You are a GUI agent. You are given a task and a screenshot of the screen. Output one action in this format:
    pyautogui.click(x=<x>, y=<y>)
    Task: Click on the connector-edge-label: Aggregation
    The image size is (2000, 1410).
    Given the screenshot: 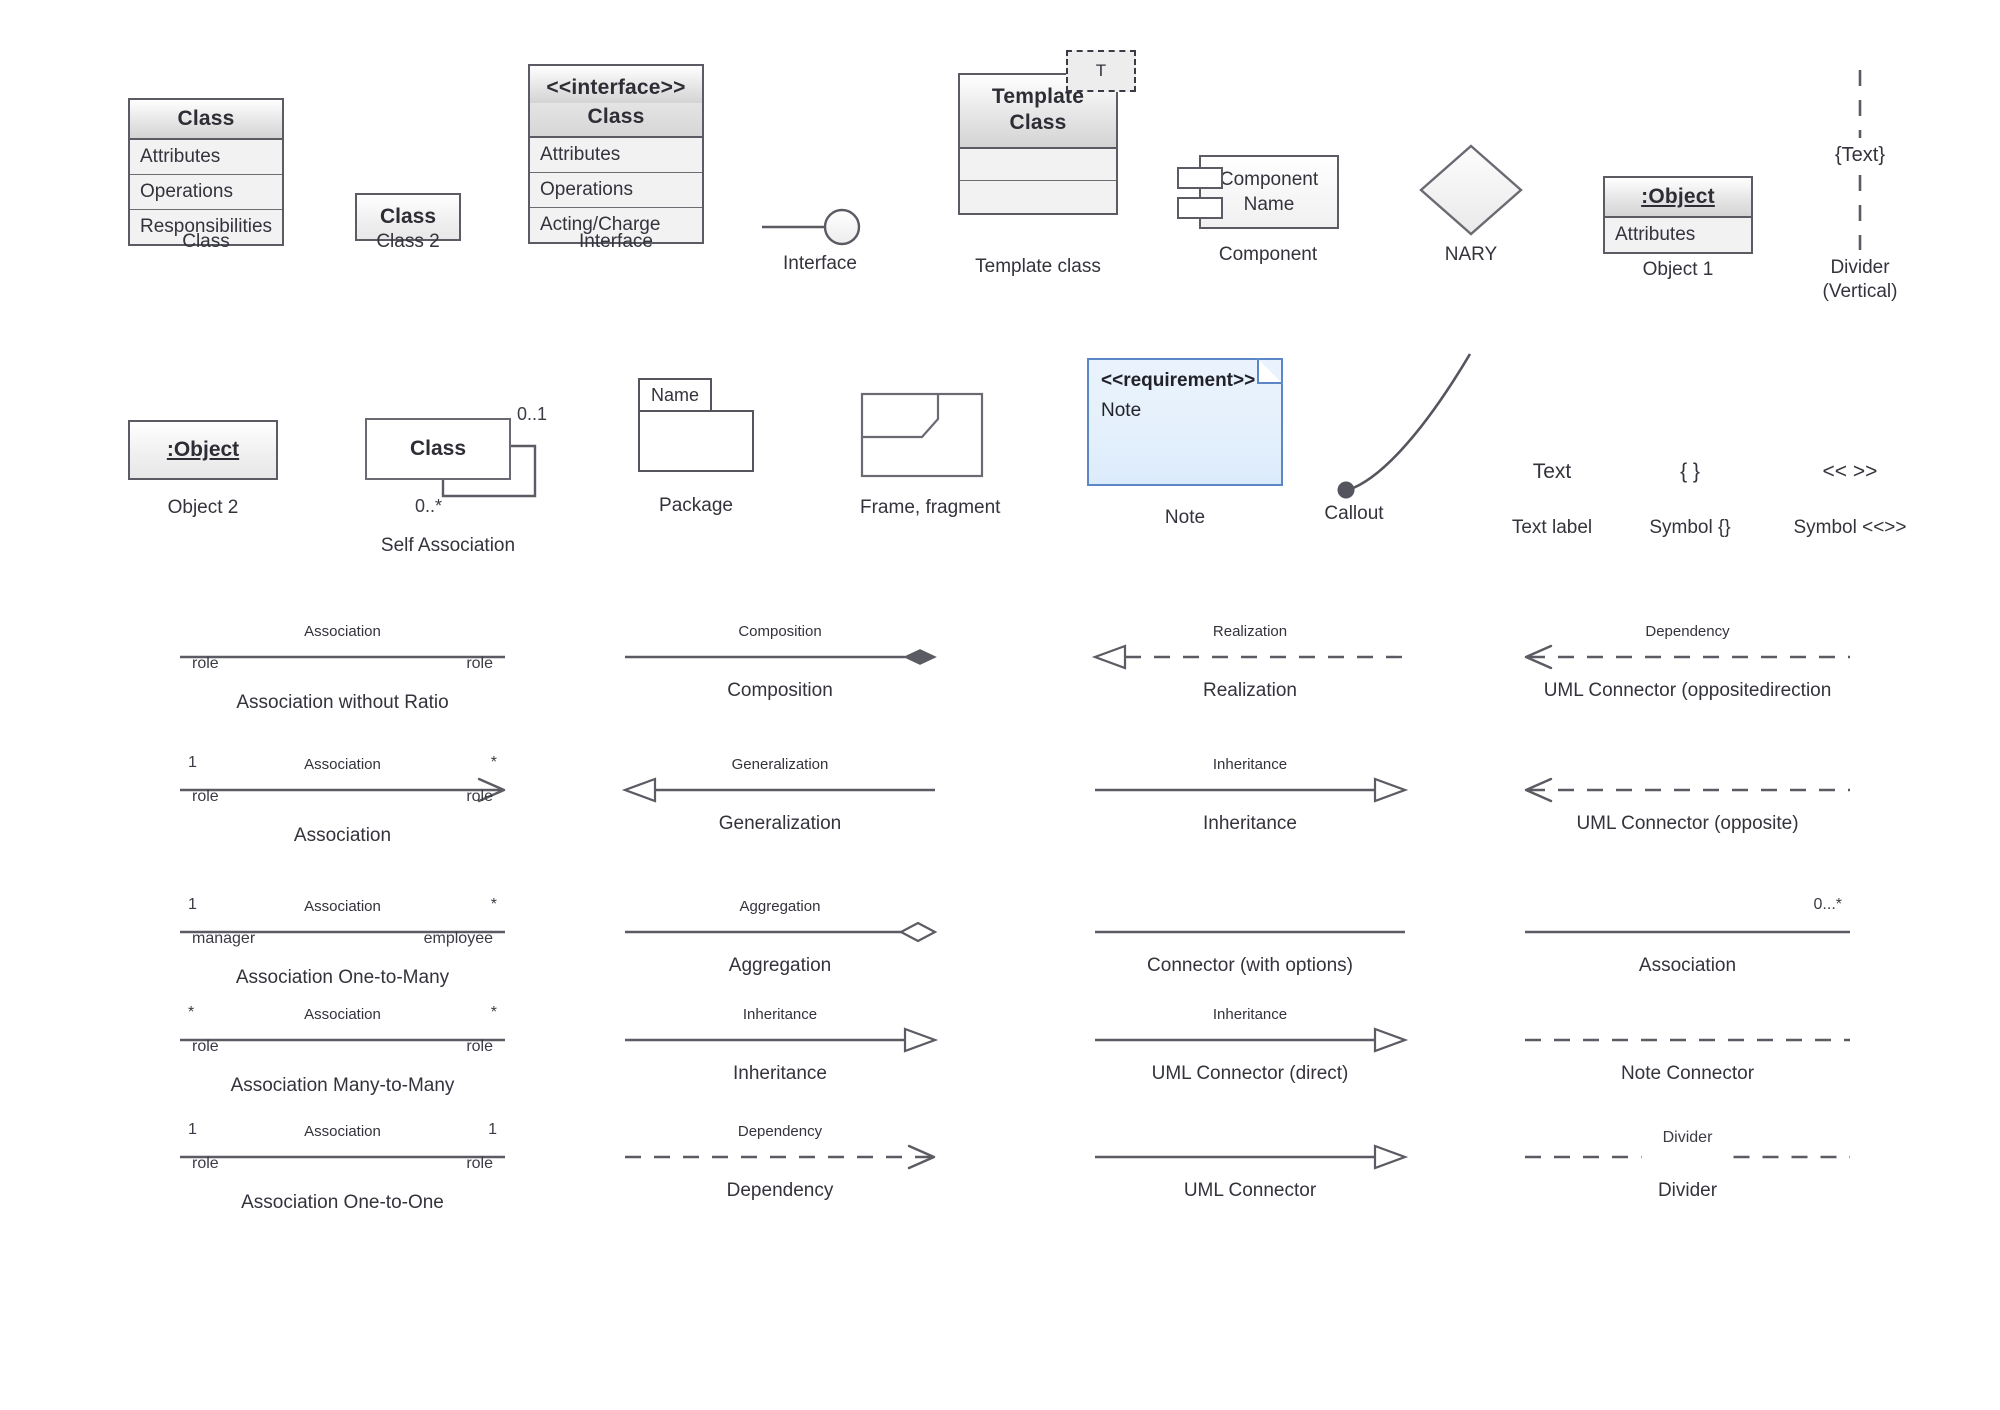 What is the action you would take?
    pyautogui.click(x=780, y=906)
    